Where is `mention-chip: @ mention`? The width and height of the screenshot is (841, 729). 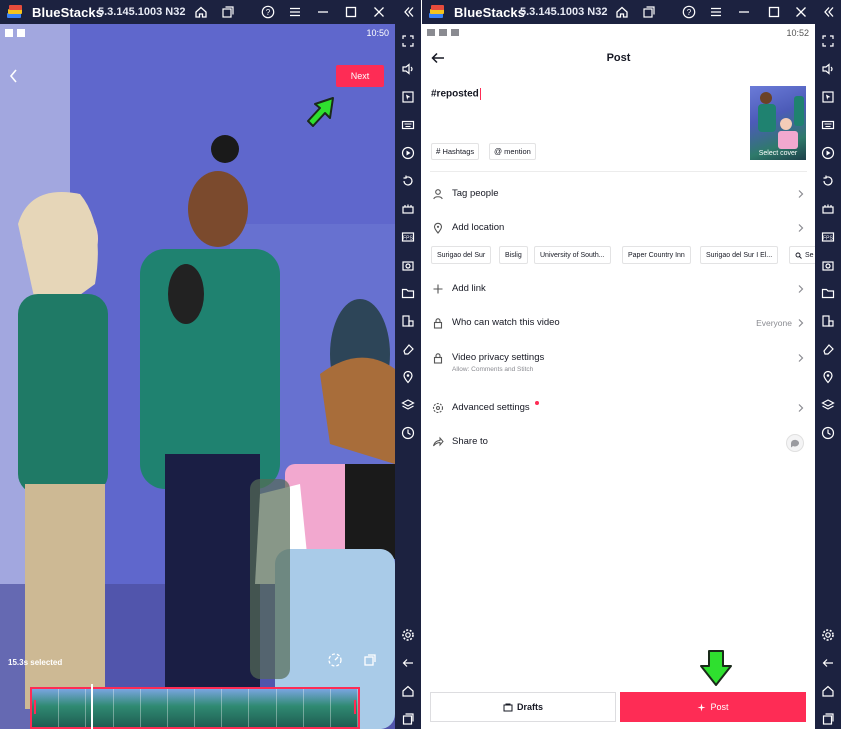 mention-chip: @ mention is located at coordinates (512, 151).